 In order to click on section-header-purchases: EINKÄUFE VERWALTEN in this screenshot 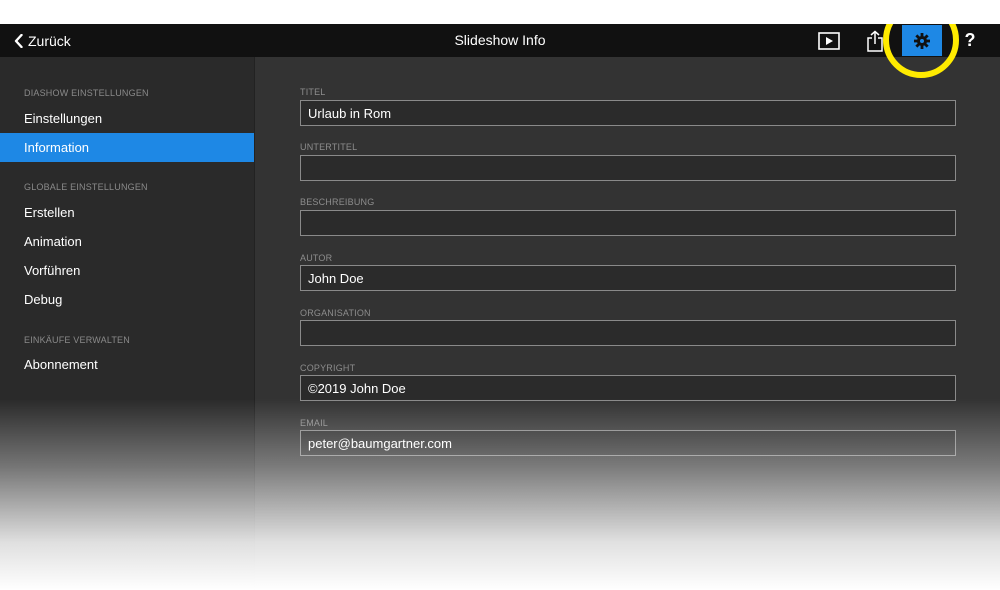, I will do `click(77, 340)`.